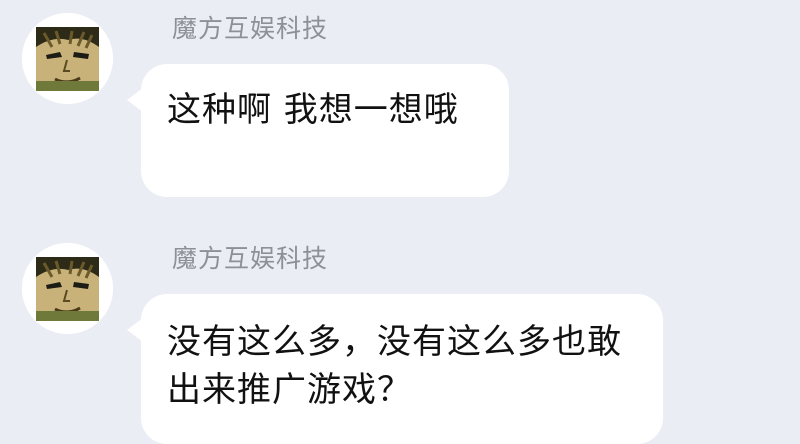 The width and height of the screenshot is (800, 444). I want to click on message-bubble: 这种啊 我想一想哦, so click(318, 130).